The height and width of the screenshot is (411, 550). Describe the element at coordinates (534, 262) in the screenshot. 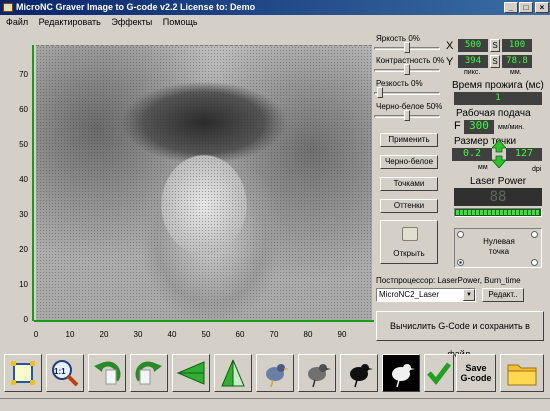

I see `zero-point-bottom-right-radio` at that location.